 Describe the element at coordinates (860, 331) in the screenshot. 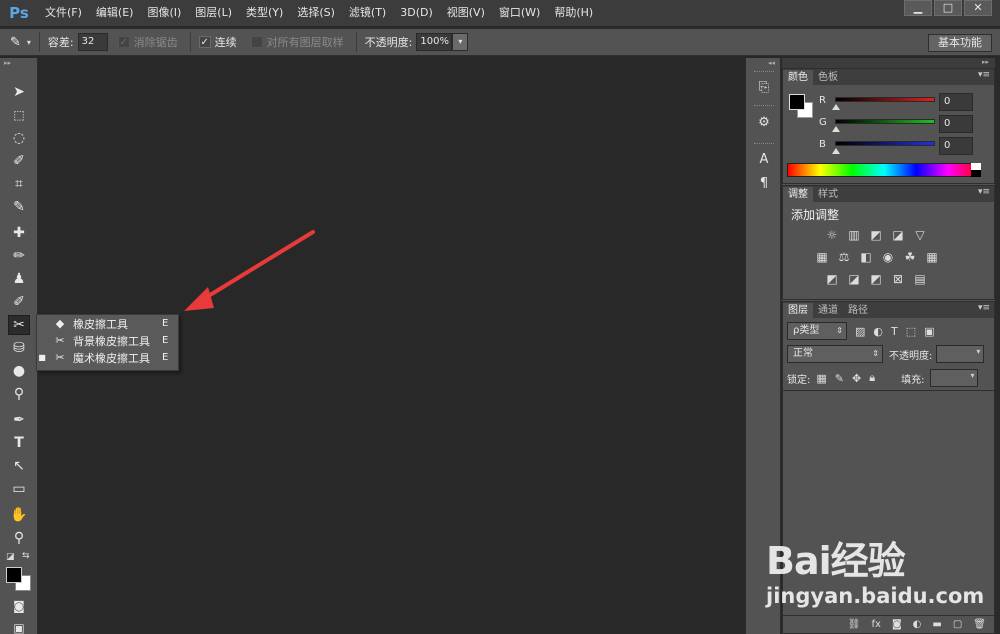

I see `pixel-filter-icon: ▨` at that location.